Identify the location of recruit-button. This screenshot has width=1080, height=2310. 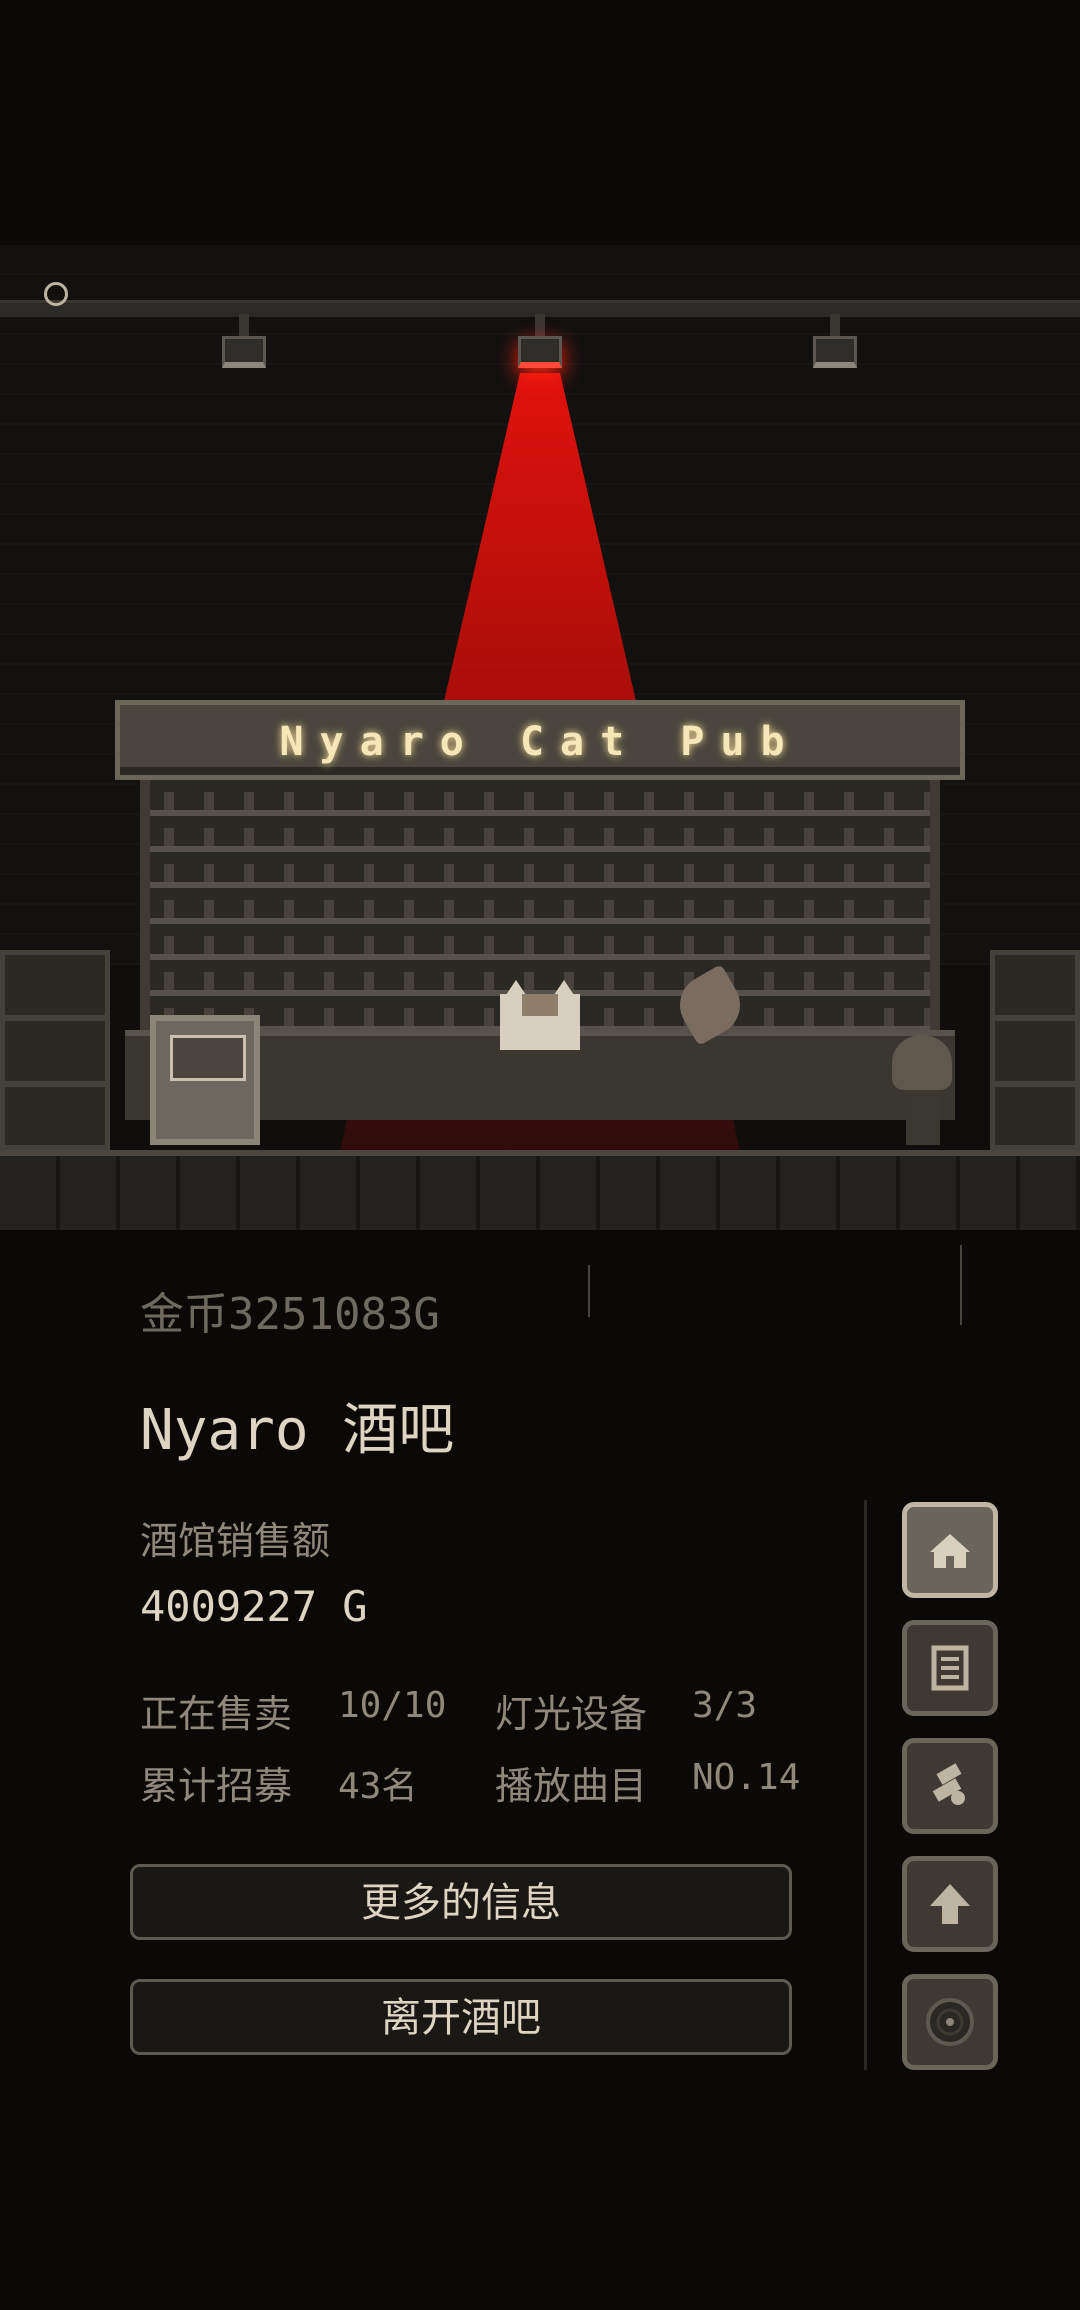
(950, 1786).